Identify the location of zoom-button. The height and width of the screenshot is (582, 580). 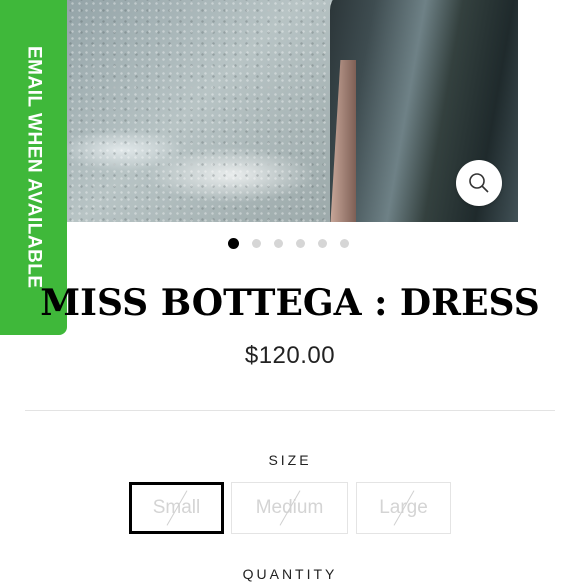
(479, 183).